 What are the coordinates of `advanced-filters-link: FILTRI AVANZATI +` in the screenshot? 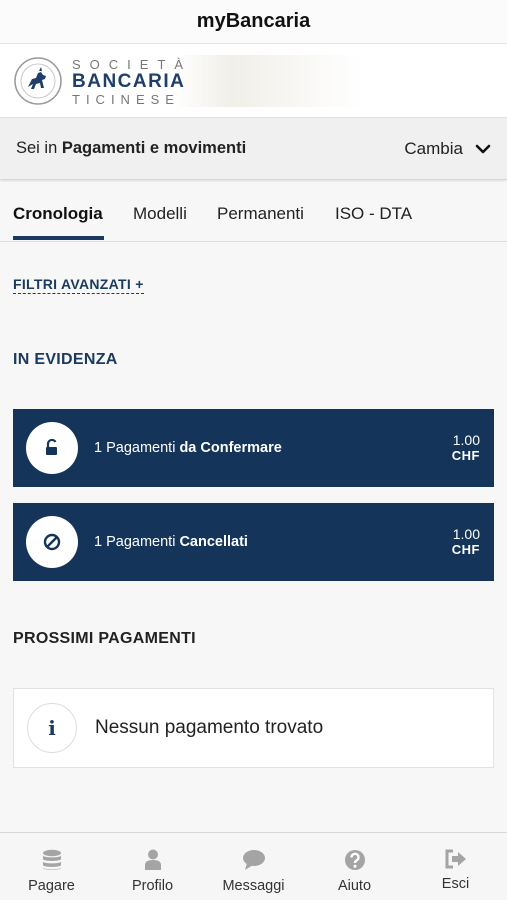 It's located at (78, 285).